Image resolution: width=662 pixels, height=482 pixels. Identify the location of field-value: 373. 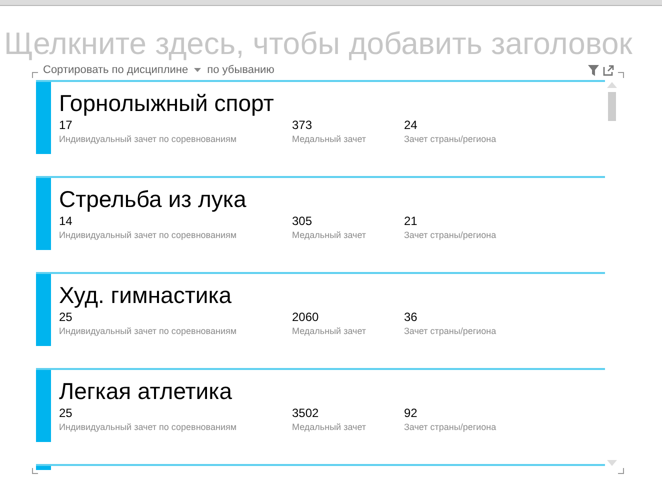
(302, 125).